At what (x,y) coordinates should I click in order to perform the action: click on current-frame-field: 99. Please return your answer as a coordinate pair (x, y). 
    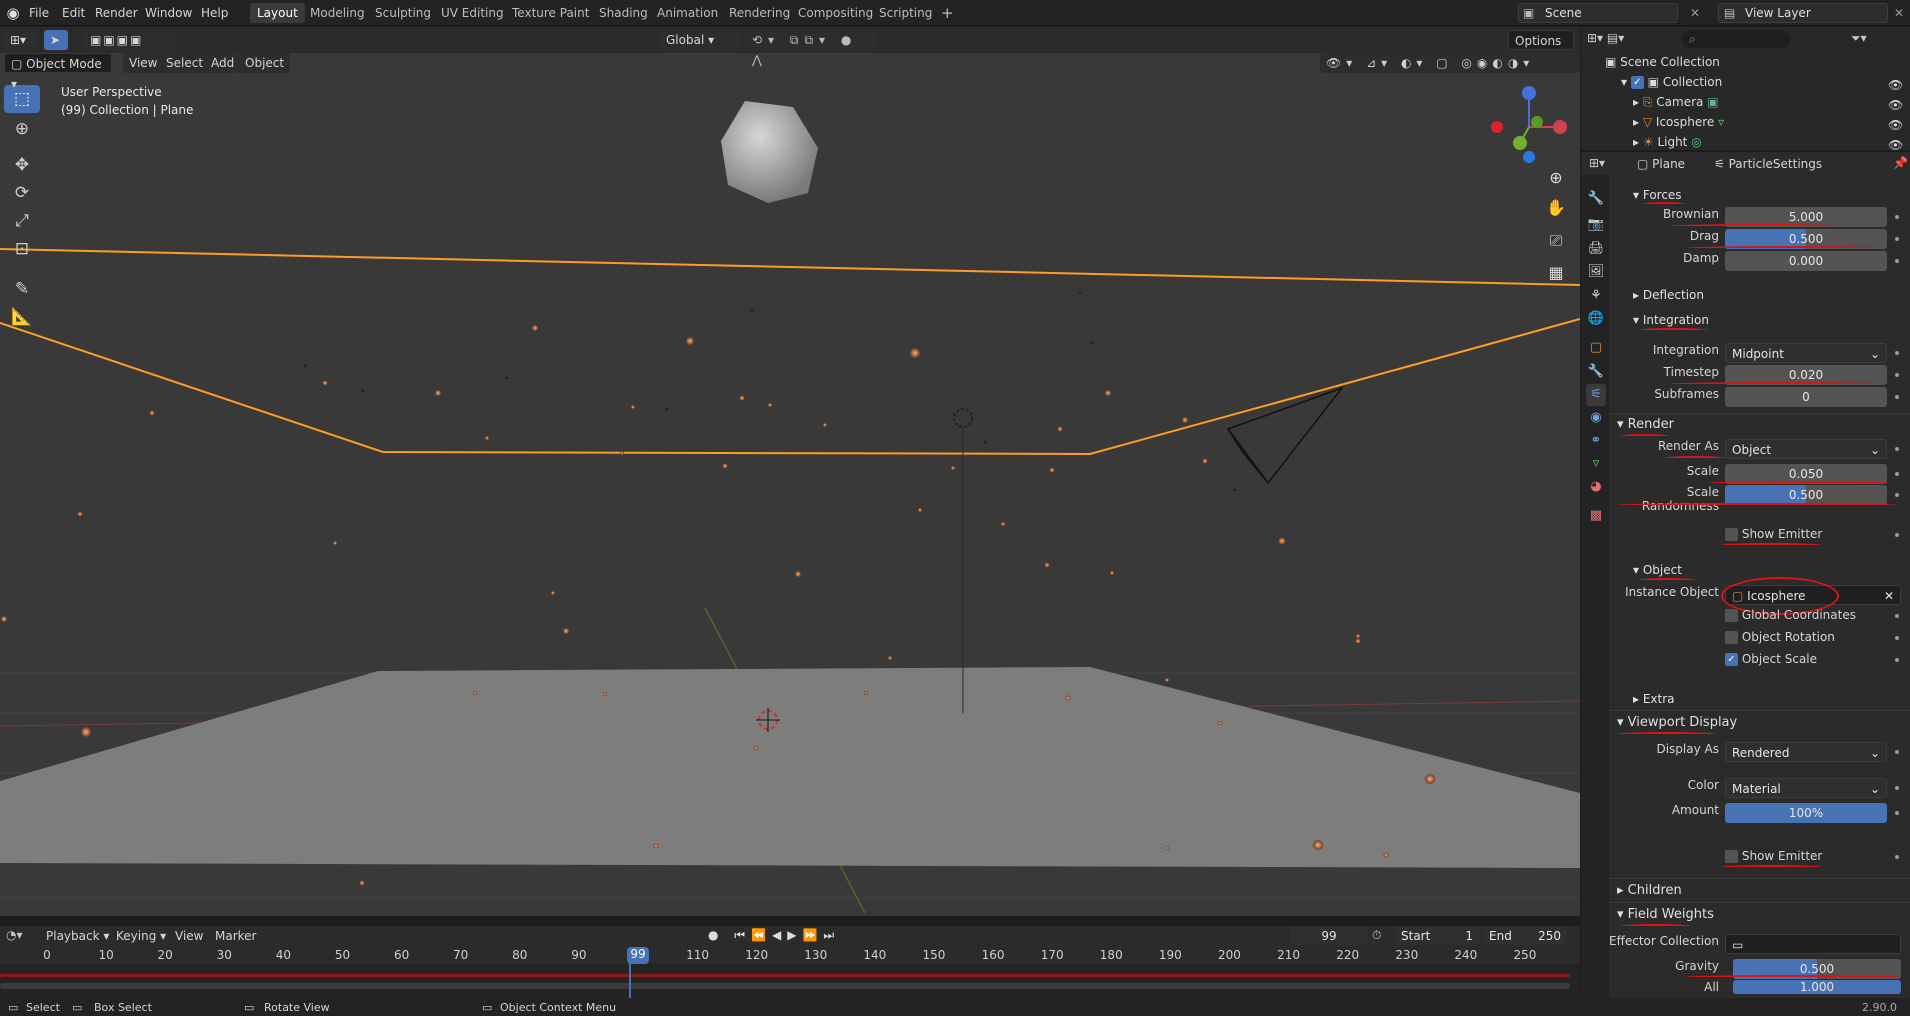
    Looking at the image, I should click on (1329, 936).